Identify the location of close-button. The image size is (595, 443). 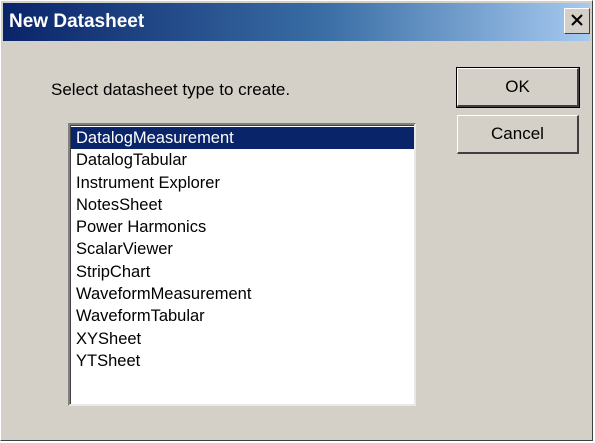
(577, 21).